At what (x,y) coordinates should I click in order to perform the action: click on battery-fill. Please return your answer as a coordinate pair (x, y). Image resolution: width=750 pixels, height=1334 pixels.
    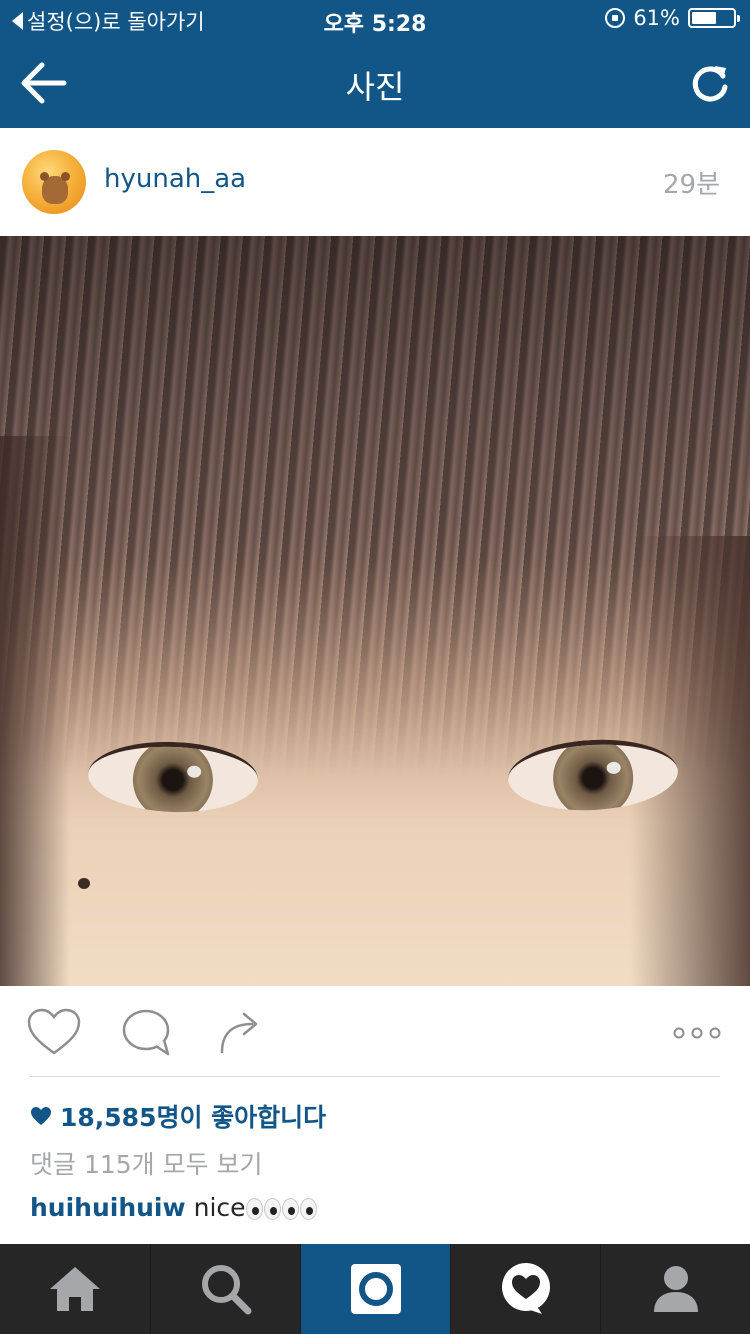
    Looking at the image, I should click on (704, 18).